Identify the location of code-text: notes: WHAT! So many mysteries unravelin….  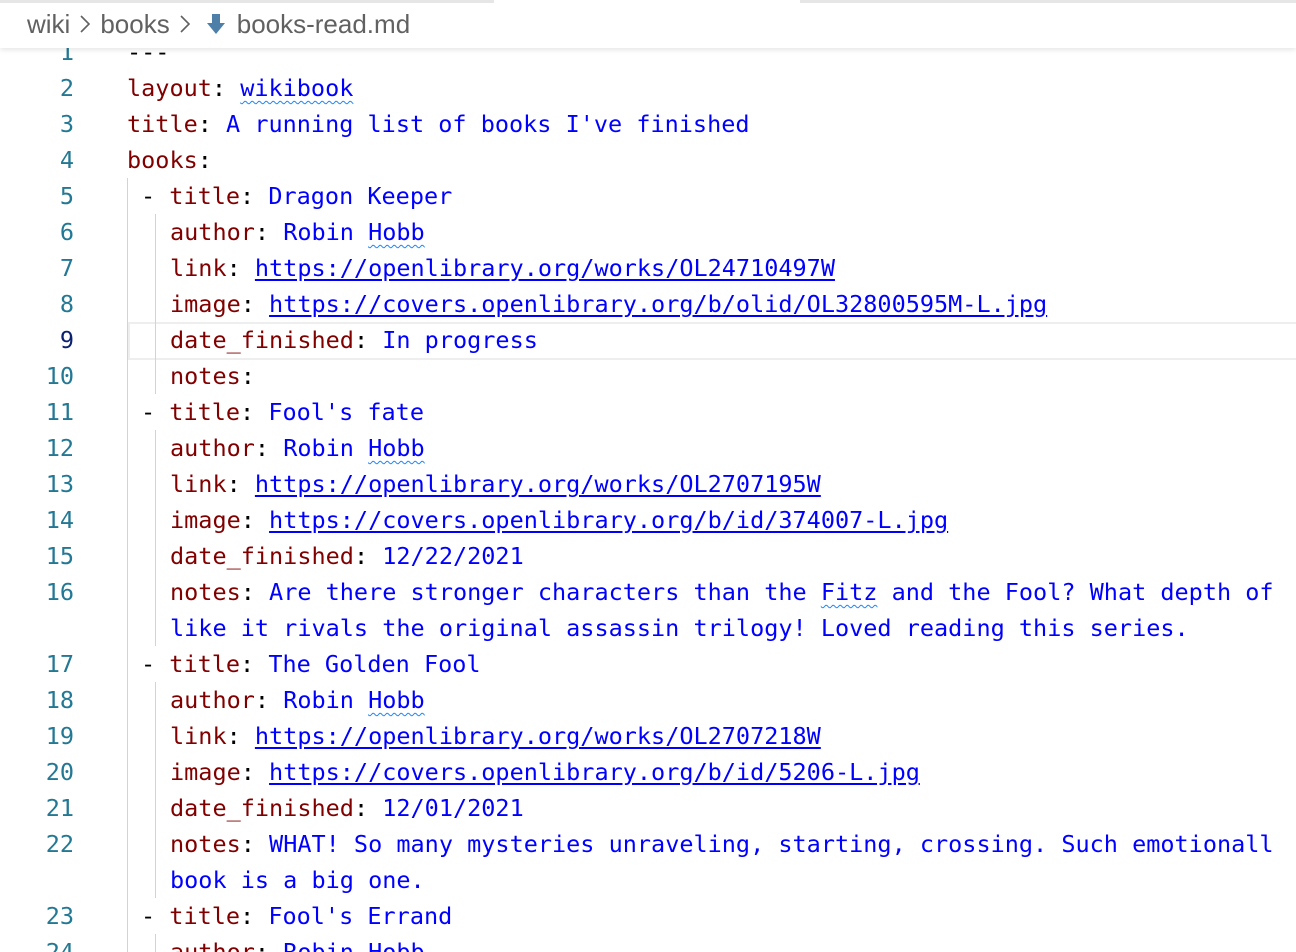
(722, 844).